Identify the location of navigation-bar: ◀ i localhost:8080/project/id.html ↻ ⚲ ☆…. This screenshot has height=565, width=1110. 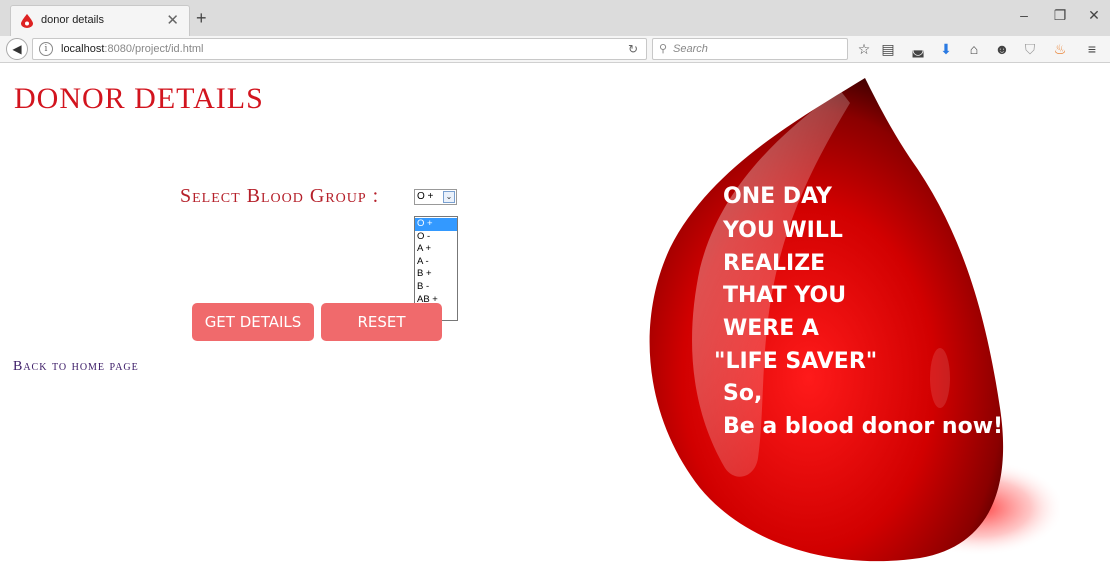
(555, 49).